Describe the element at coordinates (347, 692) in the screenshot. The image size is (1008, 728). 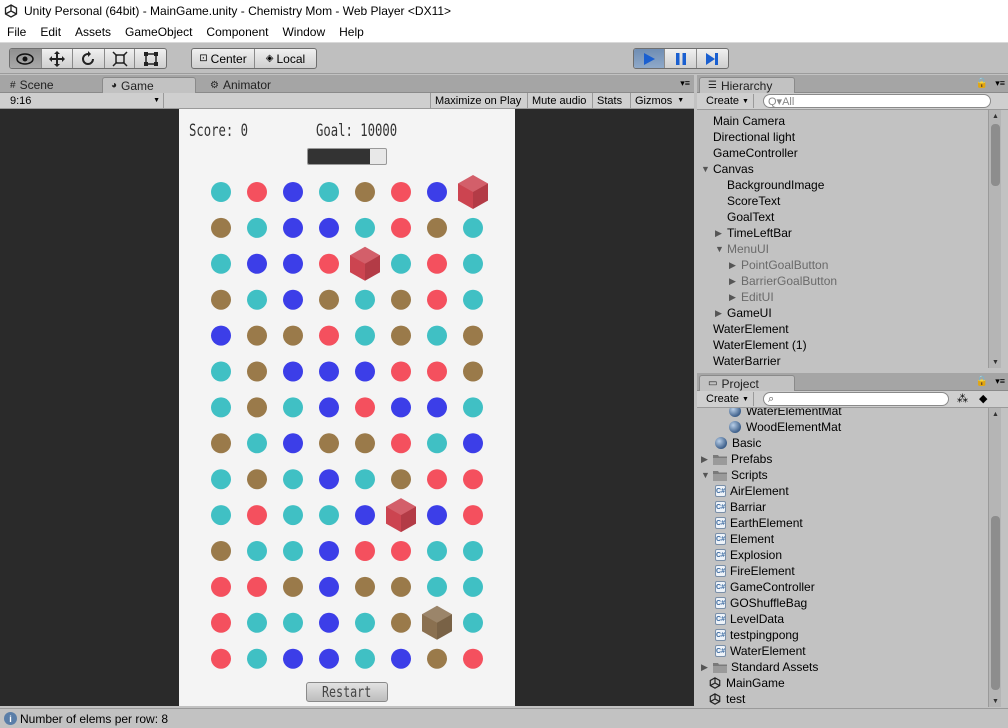
I see `restart-button: Restart` at that location.